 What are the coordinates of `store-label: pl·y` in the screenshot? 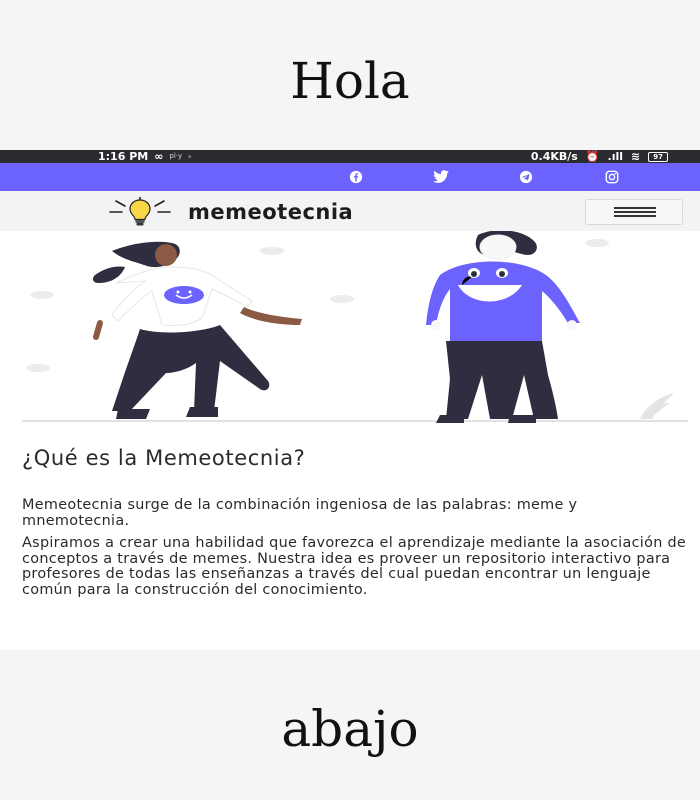 It's located at (176, 156).